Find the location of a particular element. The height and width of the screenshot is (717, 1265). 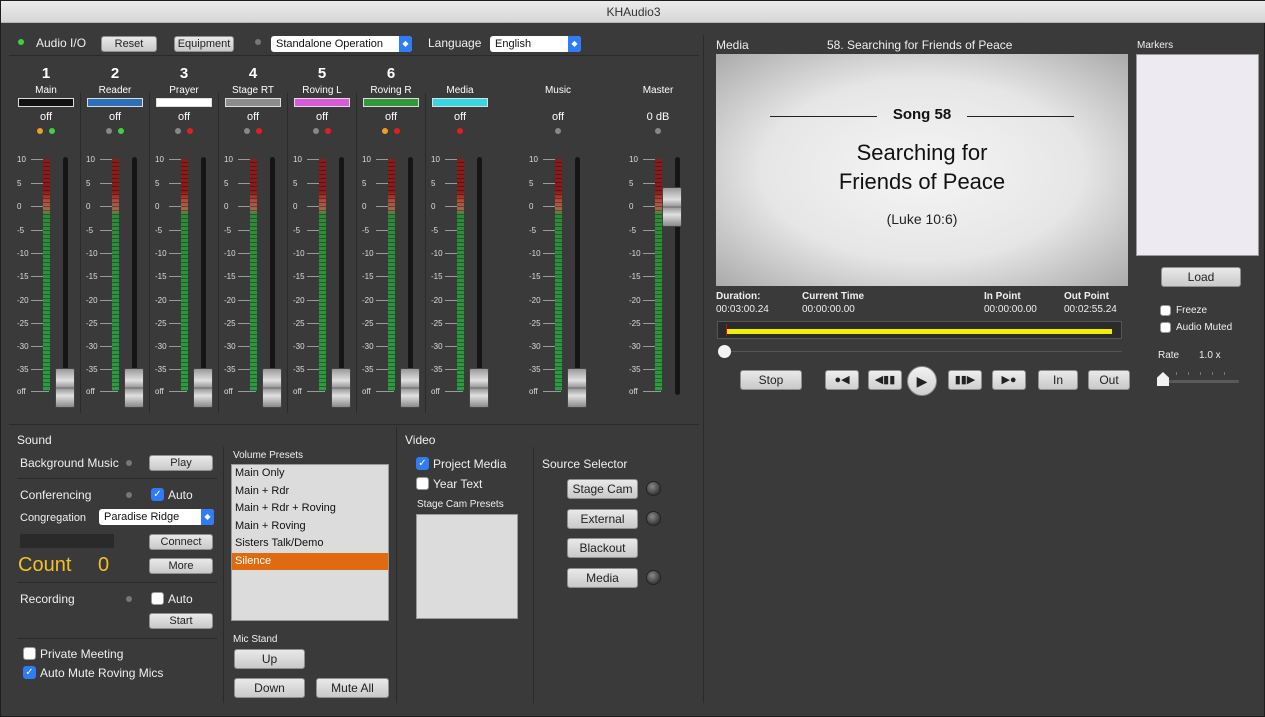

step-back-button: ◀▮▮ is located at coordinates (885, 380).